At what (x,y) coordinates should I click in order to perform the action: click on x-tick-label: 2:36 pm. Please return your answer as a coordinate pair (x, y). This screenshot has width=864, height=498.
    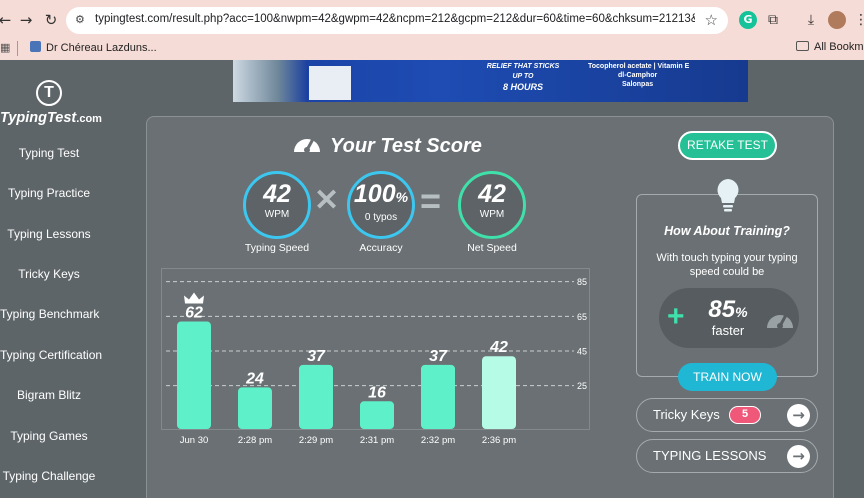
    Looking at the image, I should click on (499, 440).